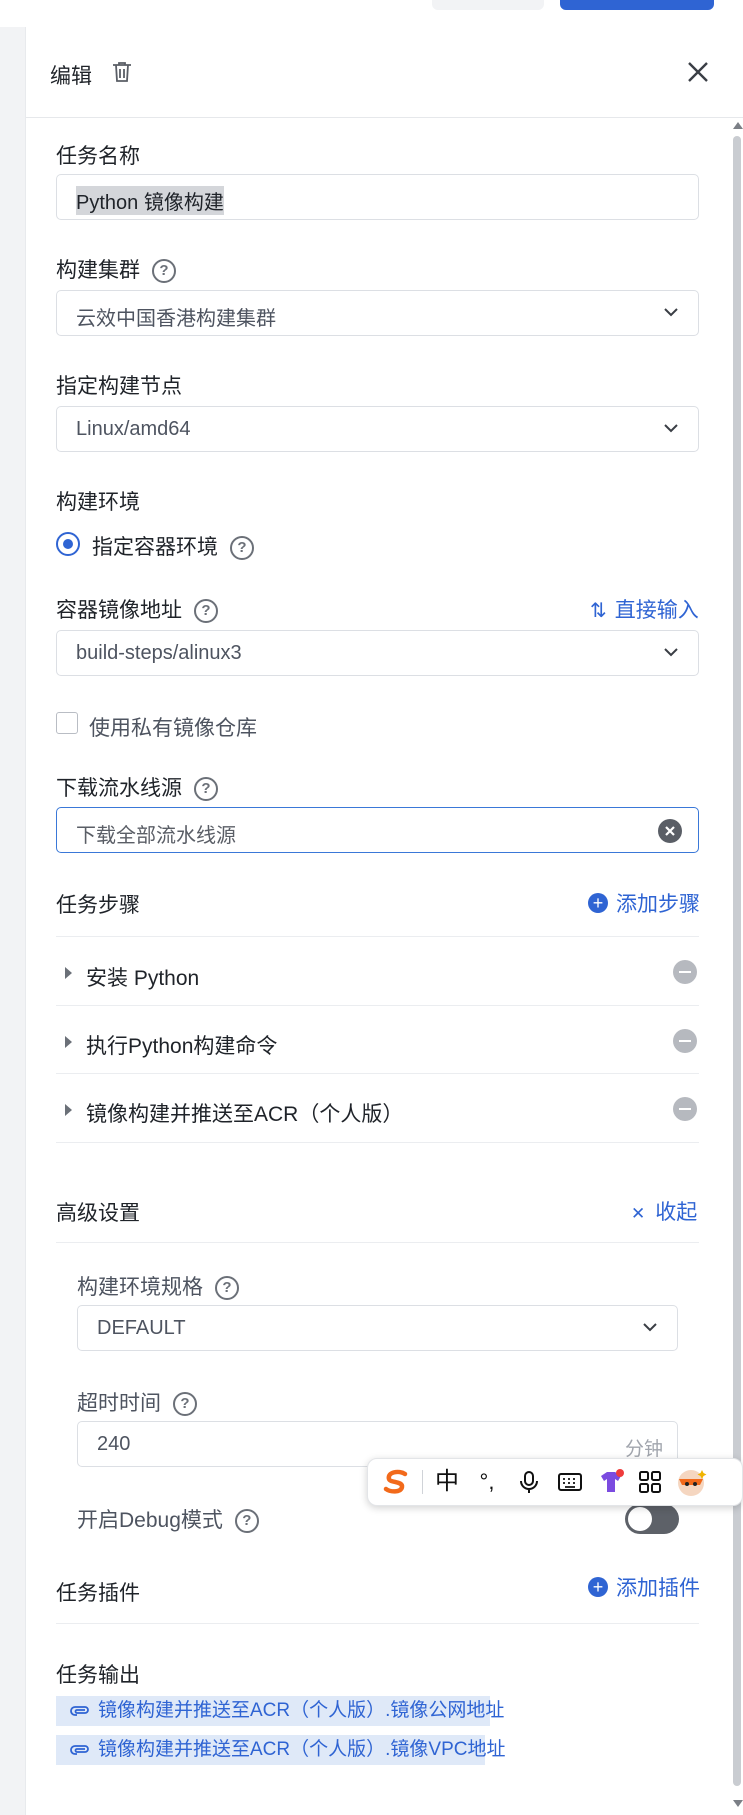  Describe the element at coordinates (68, 544) in the screenshot. I see `env-radio` at that location.